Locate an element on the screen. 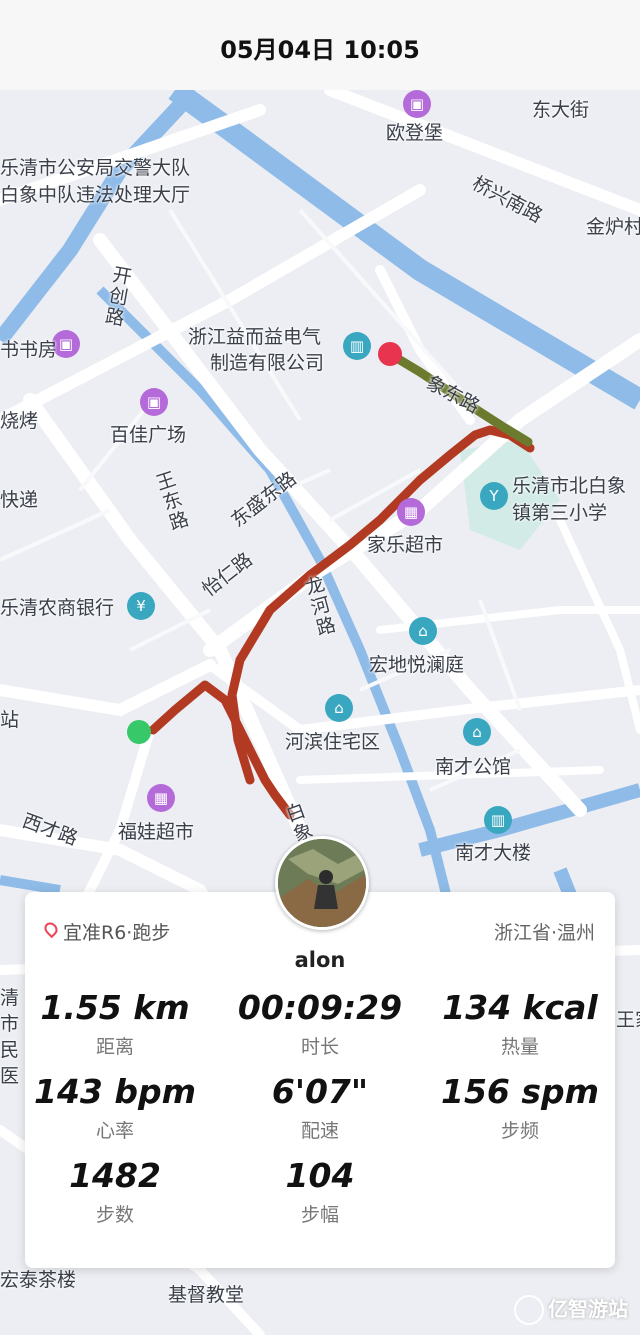 The height and width of the screenshot is (1335, 640). bank-icon: ¥ is located at coordinates (141, 606).